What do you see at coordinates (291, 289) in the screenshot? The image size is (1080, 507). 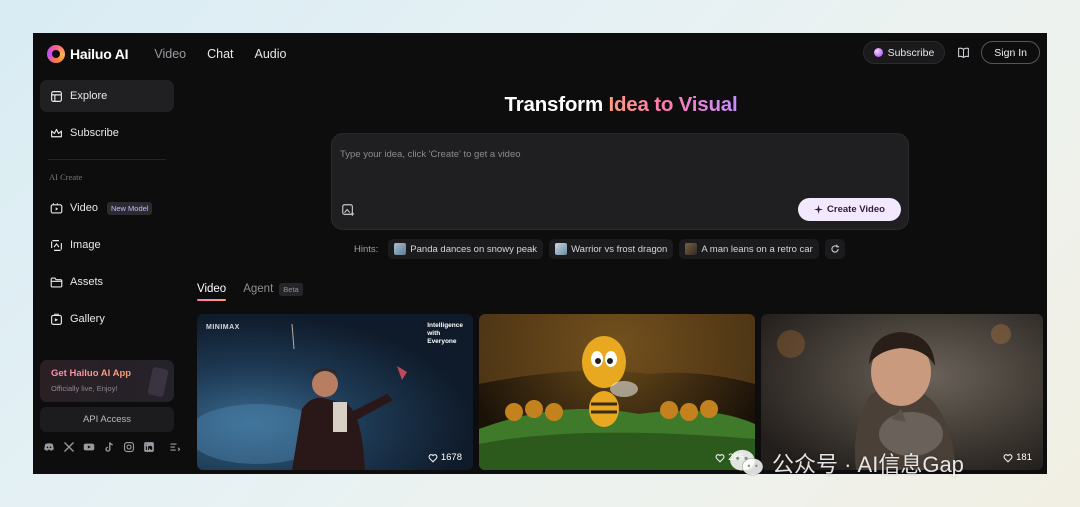 I see `beta-badge: Beta` at bounding box center [291, 289].